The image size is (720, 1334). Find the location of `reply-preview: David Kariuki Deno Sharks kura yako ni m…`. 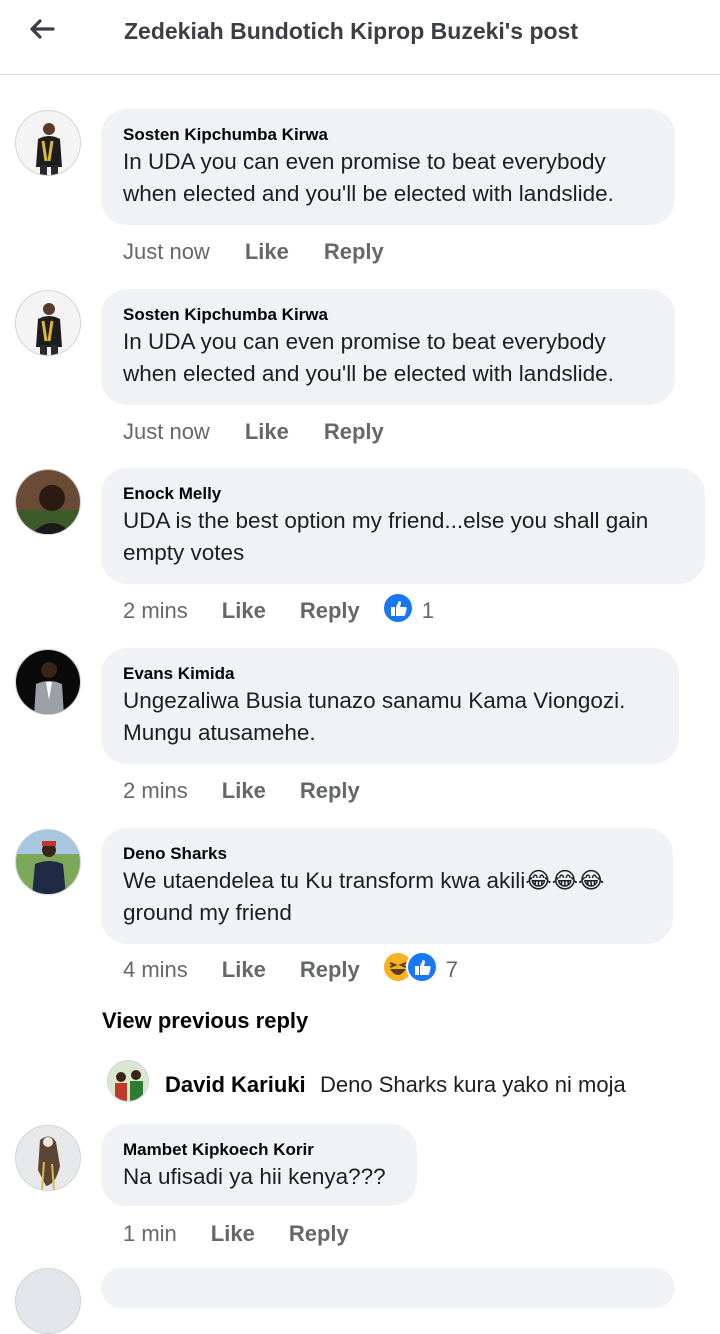

reply-preview: David Kariuki Deno Sharks kura yako ni m… is located at coordinates (407, 1081).